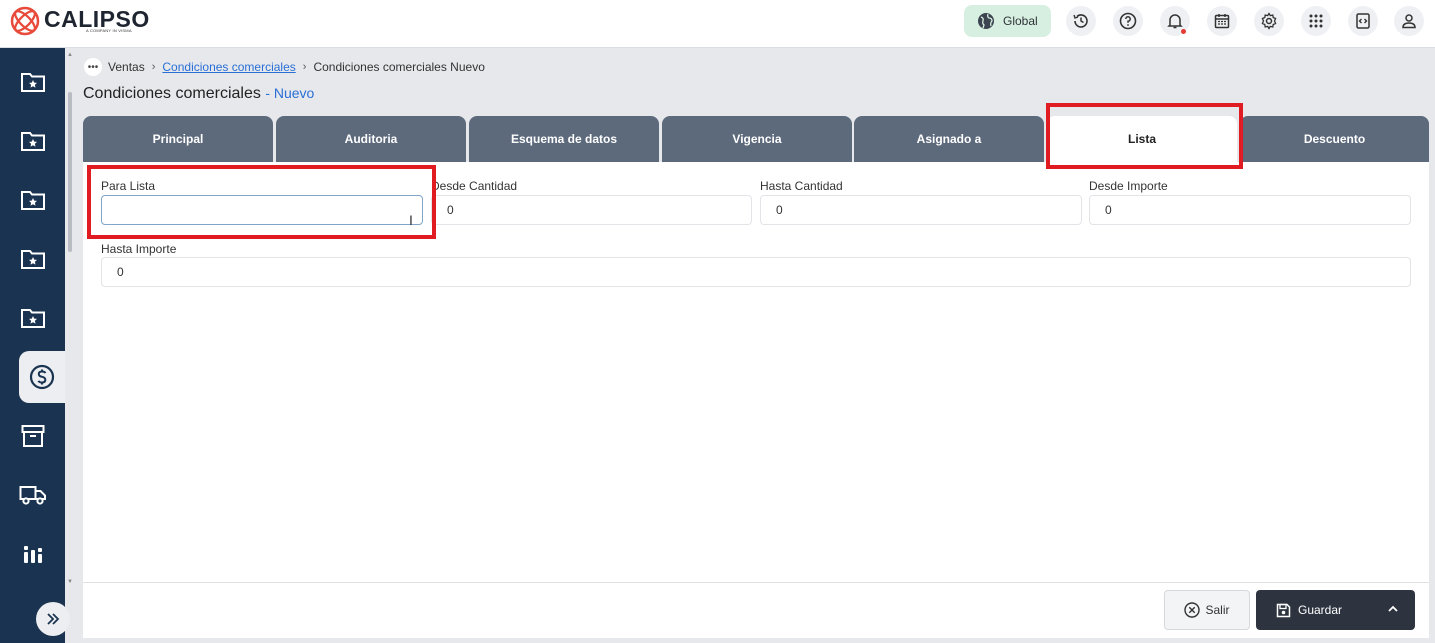 Image resolution: width=1435 pixels, height=643 pixels. What do you see at coordinates (1250, 210) in the screenshot?
I see `desde-importe-input: 0` at bounding box center [1250, 210].